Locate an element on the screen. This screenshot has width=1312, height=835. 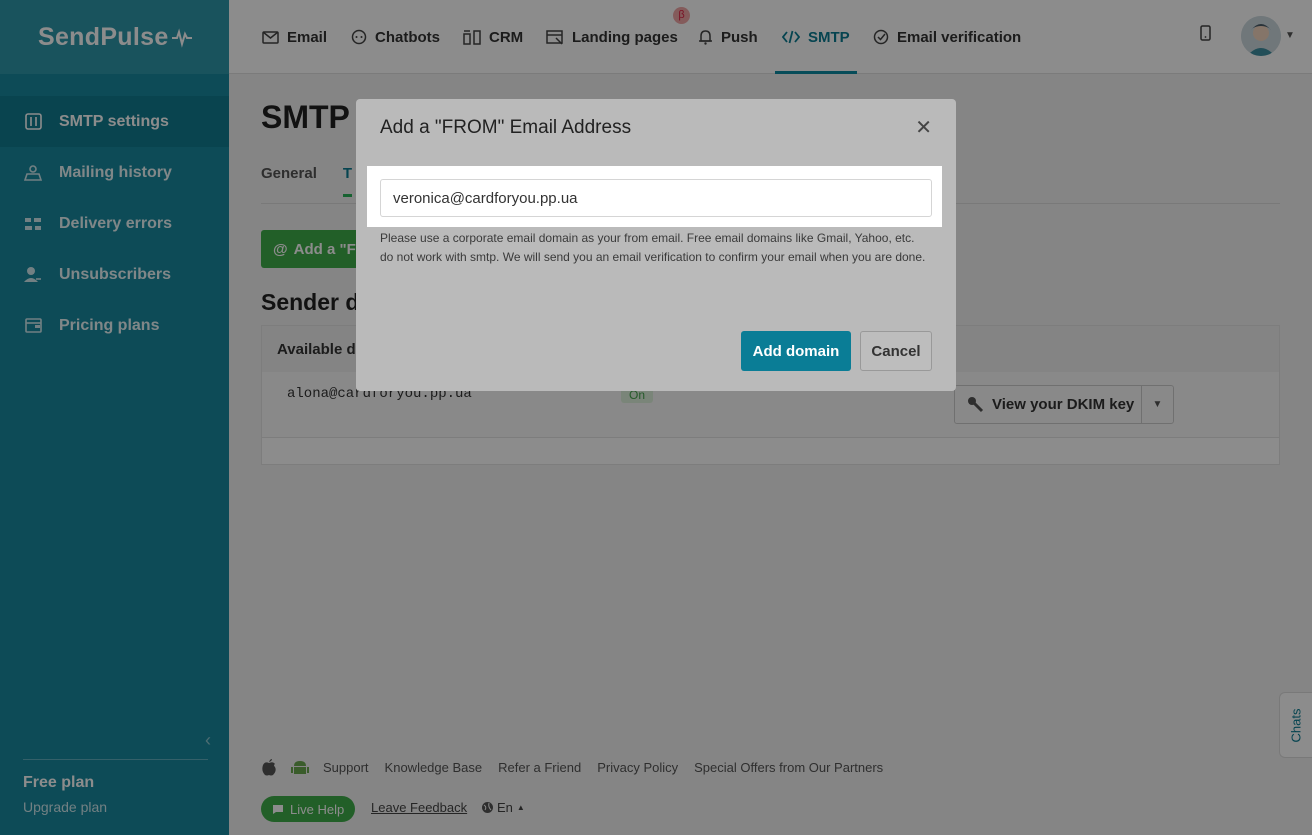
cancel-button: Cancel is located at coordinates (896, 351).